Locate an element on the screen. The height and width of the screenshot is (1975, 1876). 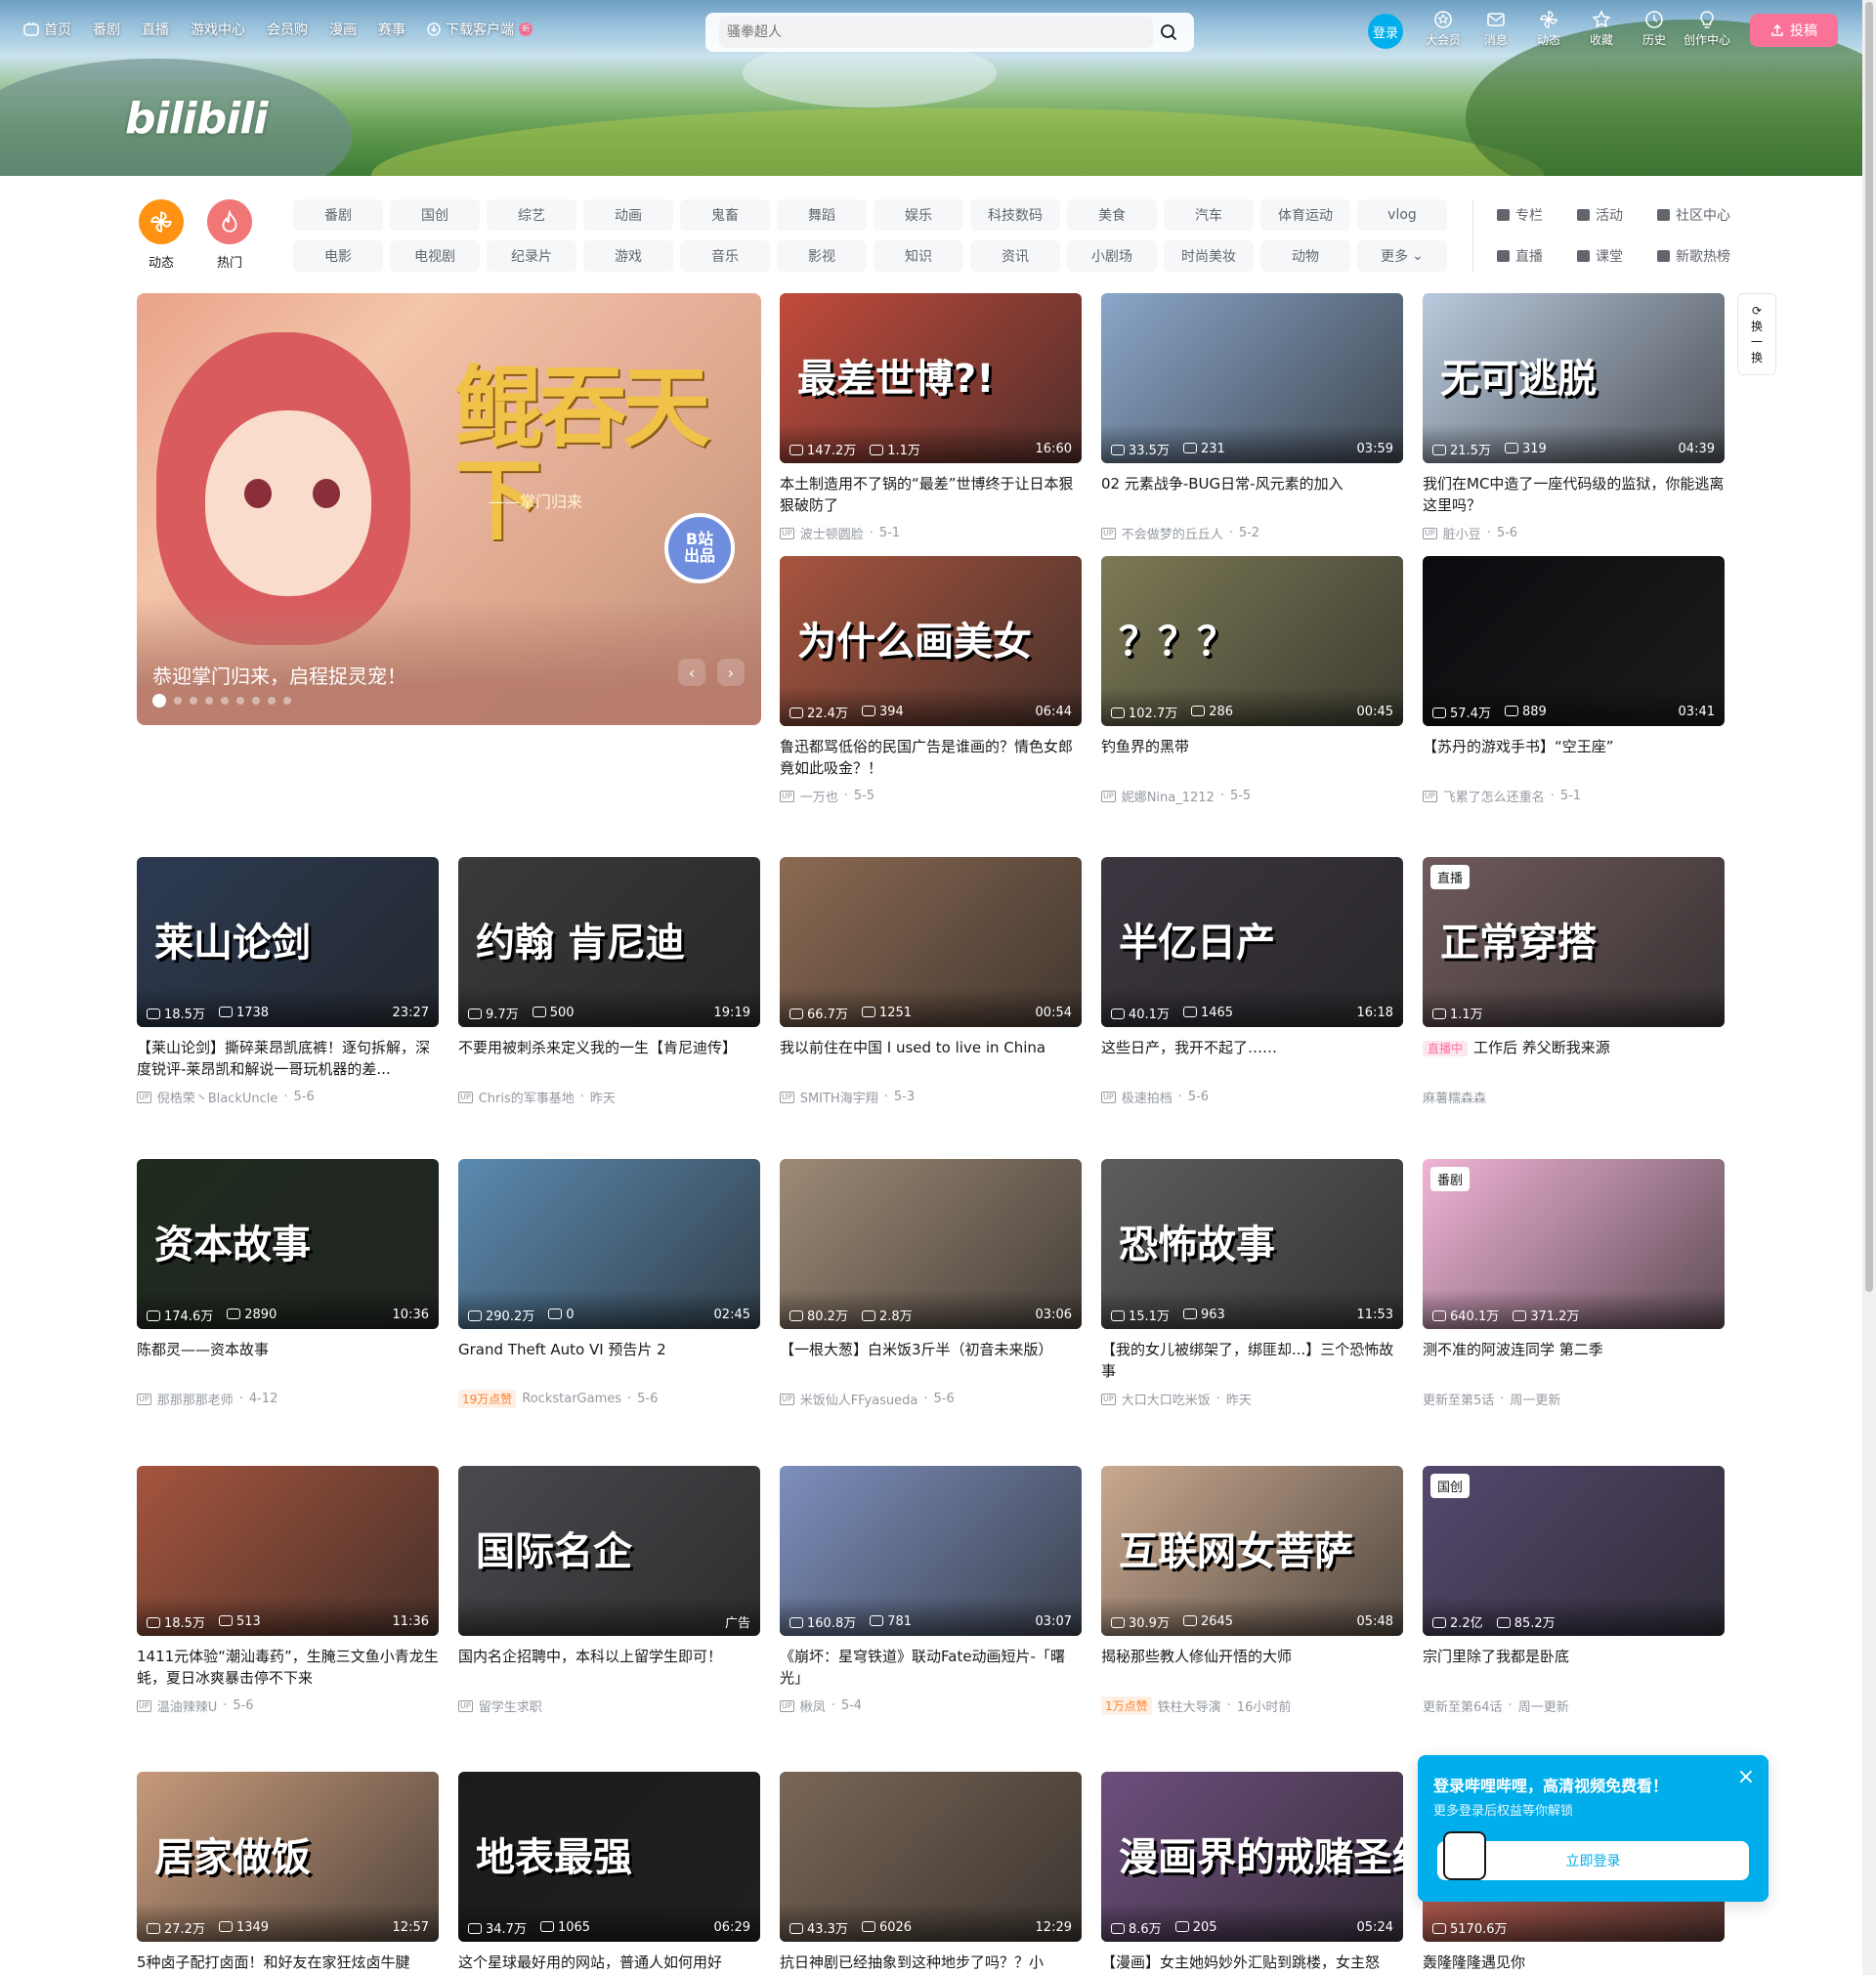
chip-entertainment: 娱乐 is located at coordinates (918, 215).